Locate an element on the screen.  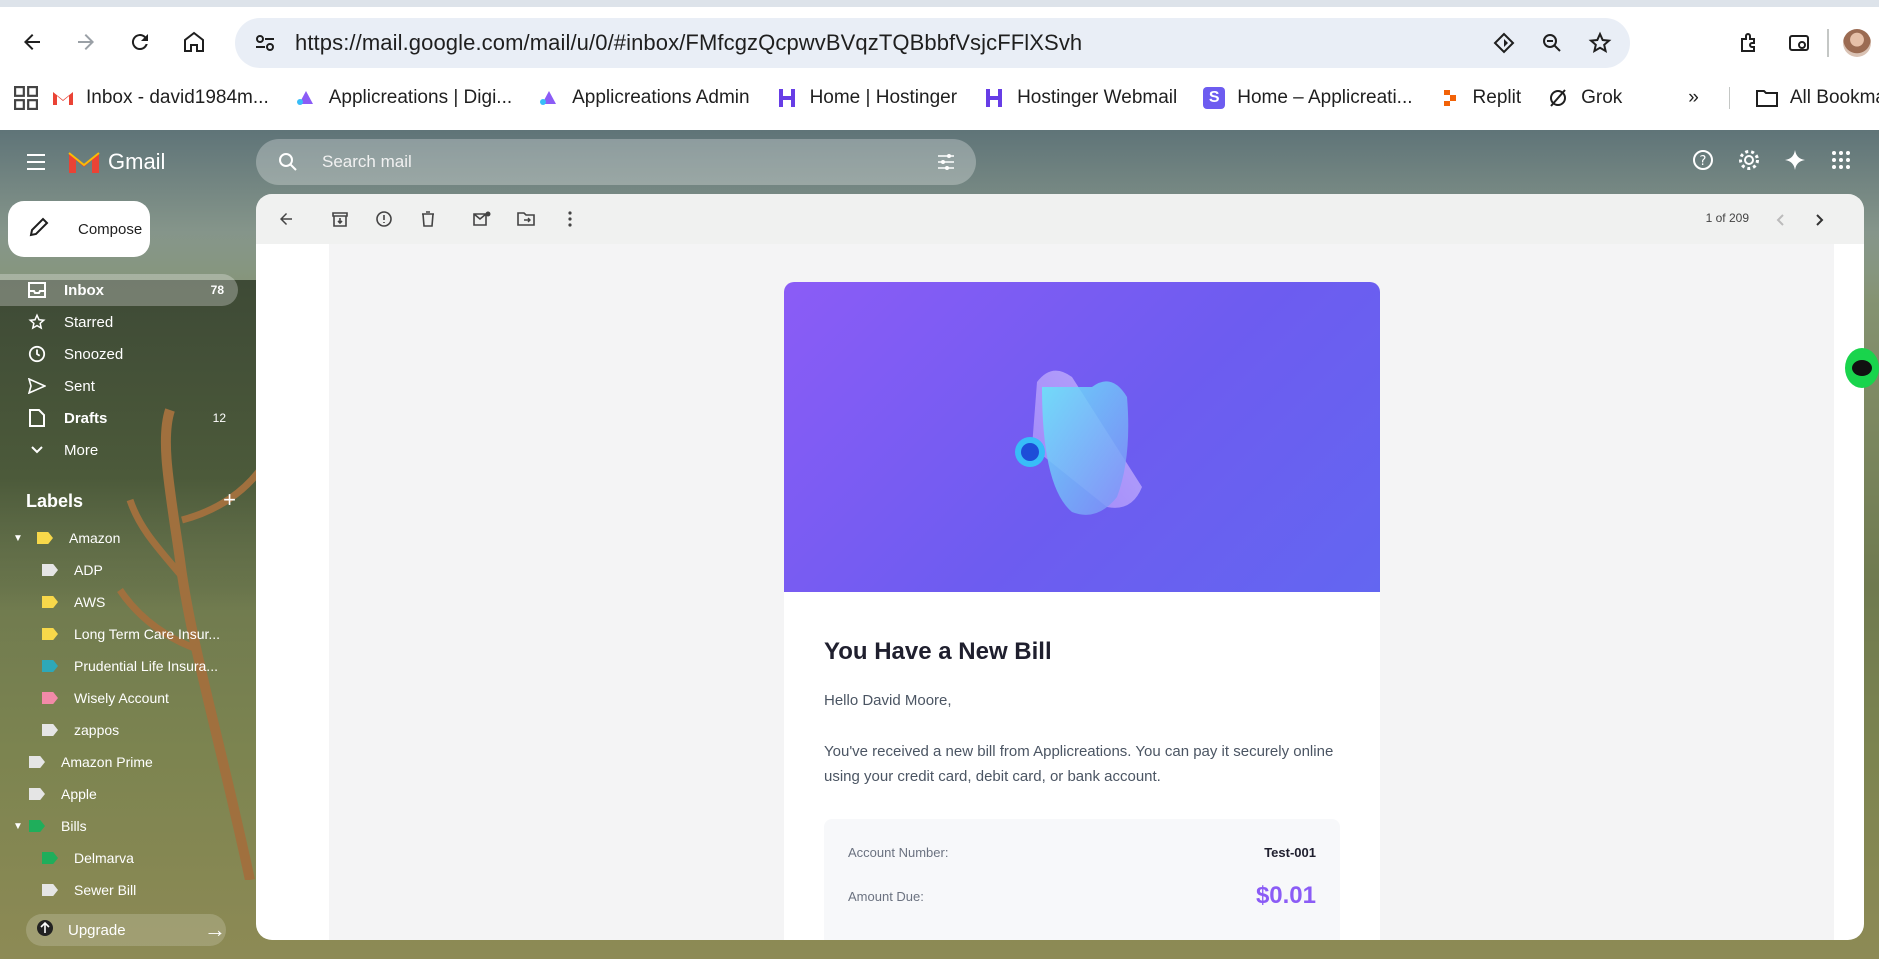
zoom-icon is located at coordinates (1552, 43).